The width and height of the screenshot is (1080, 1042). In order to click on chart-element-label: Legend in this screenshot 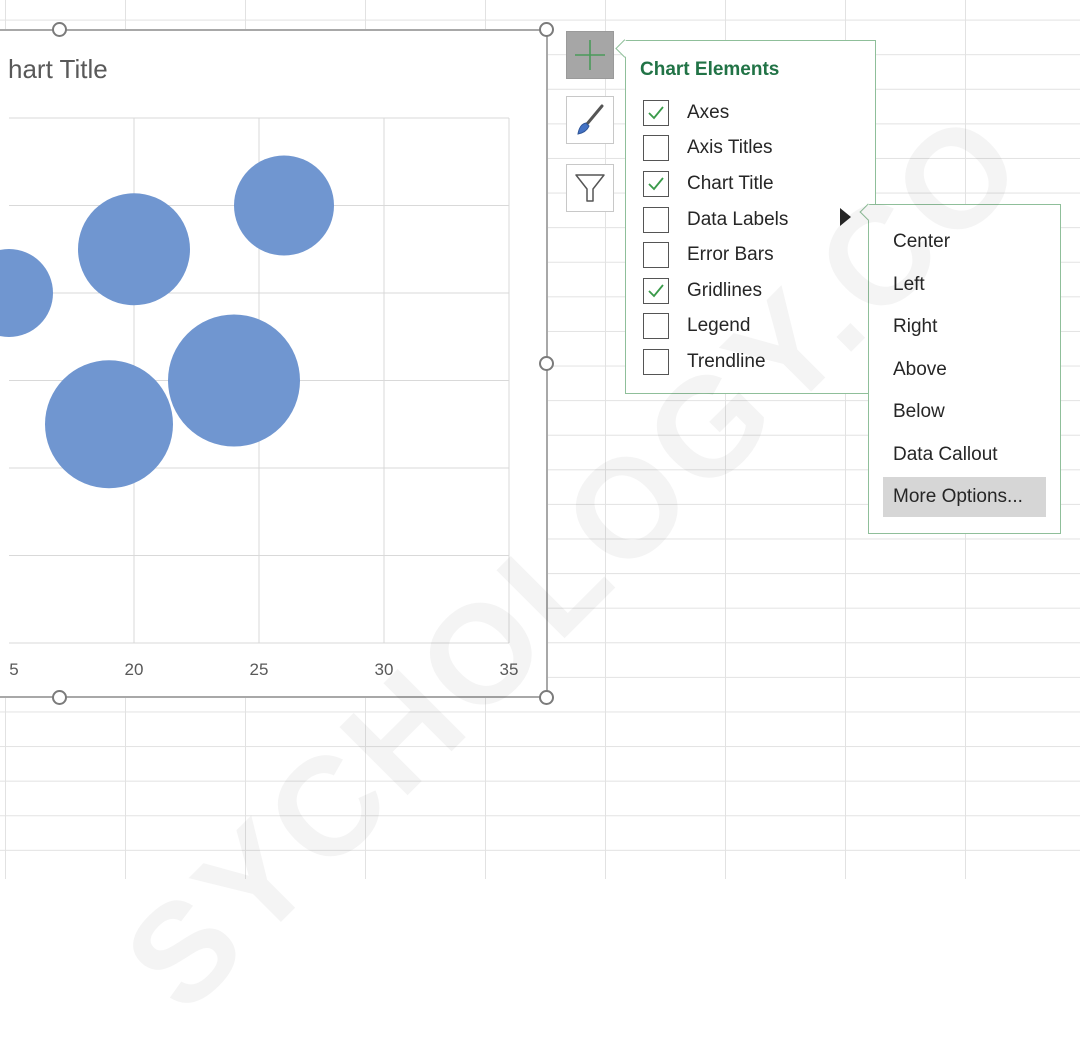, I will do `click(719, 325)`.